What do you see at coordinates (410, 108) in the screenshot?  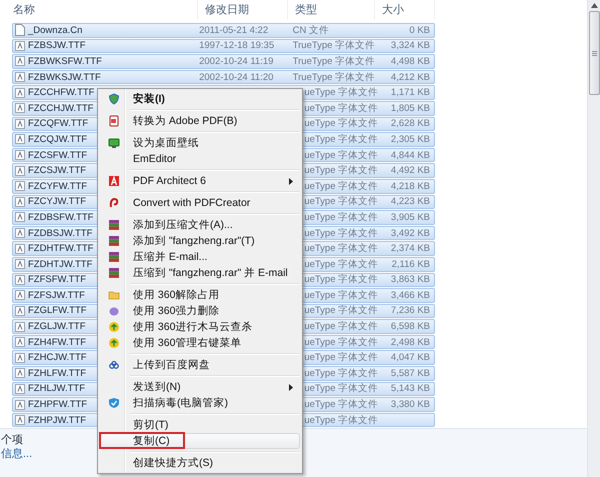 I see `file-size: 1,805 KB` at bounding box center [410, 108].